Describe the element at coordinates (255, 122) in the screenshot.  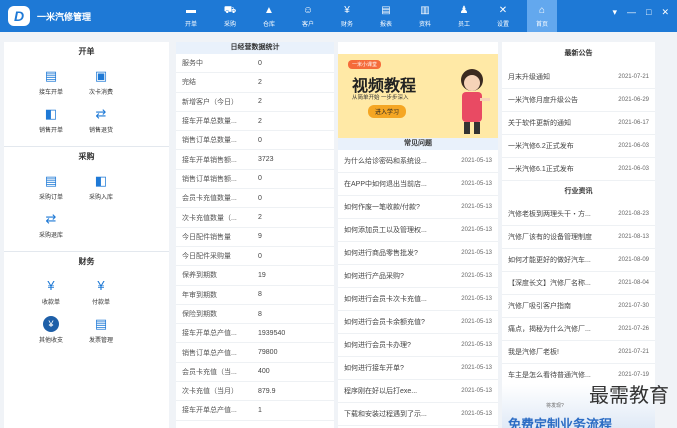
I see `stat-row: 接车开单总数量... 2` at that location.